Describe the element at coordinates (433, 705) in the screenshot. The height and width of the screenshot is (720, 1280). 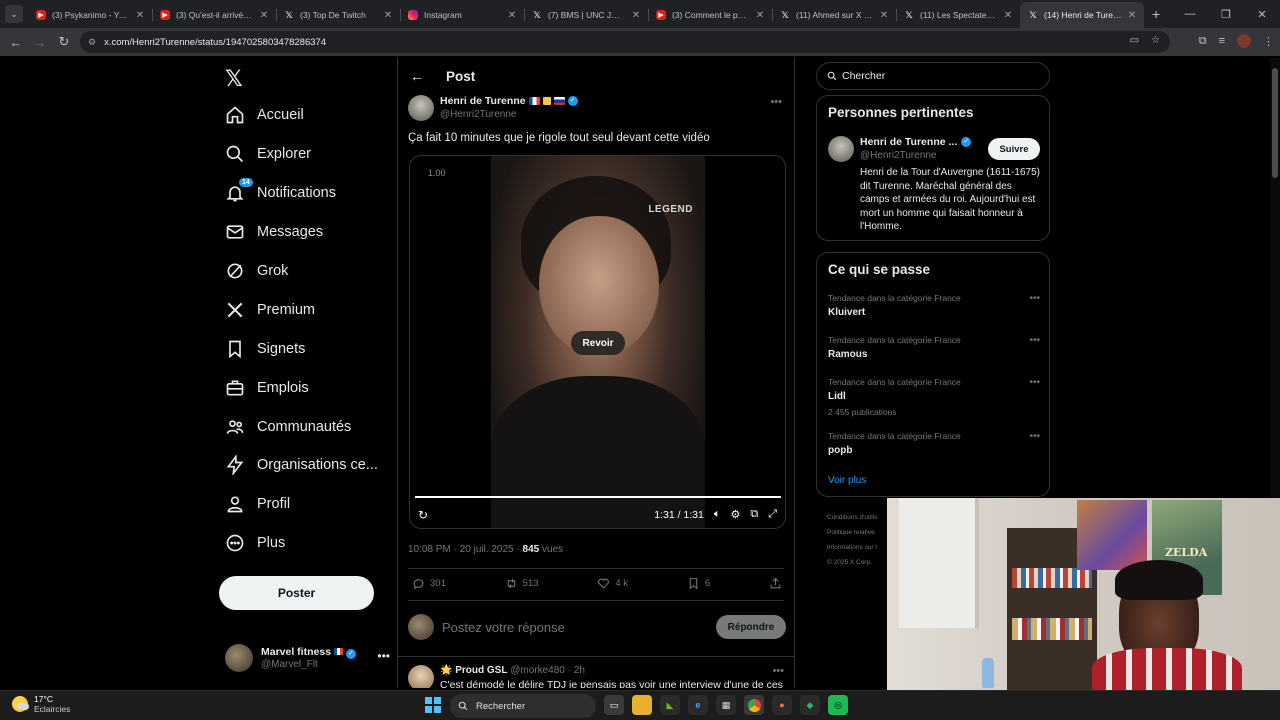
I see `windows-start-icon` at that location.